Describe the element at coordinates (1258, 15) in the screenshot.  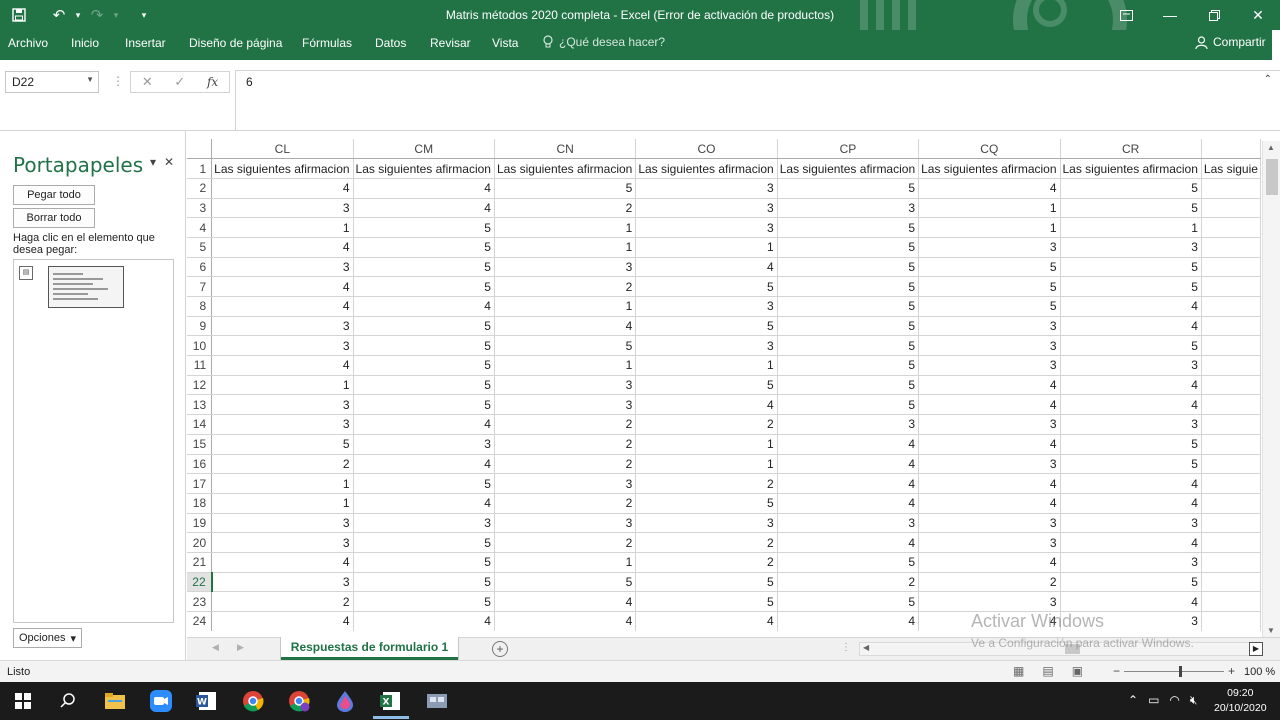
I see `close-icon: ✕` at that location.